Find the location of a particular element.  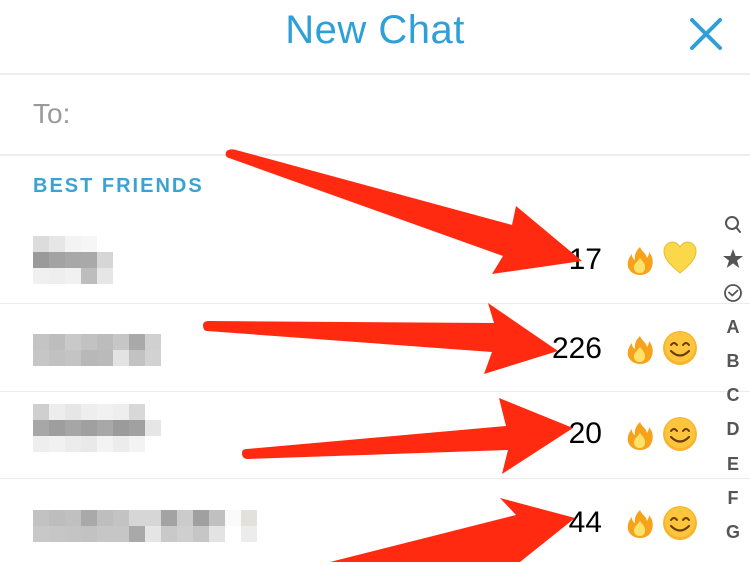

header: New Chat is located at coordinates (375, 37).